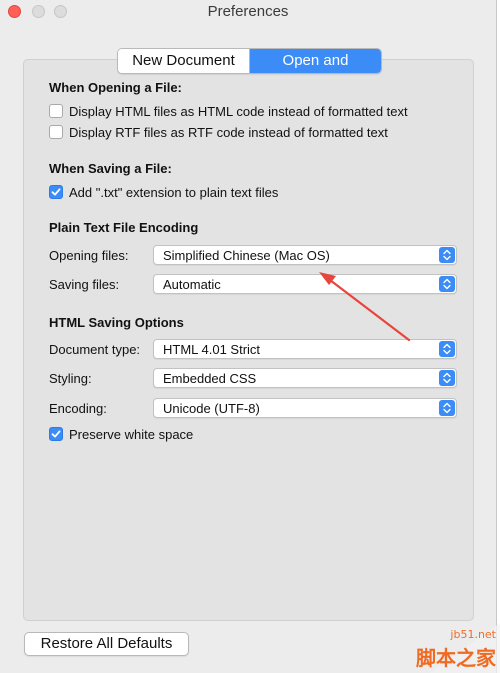 This screenshot has width=500, height=673. Describe the element at coordinates (106, 644) in the screenshot. I see `restore-all-defaults-button: Restore All Defaults` at that location.